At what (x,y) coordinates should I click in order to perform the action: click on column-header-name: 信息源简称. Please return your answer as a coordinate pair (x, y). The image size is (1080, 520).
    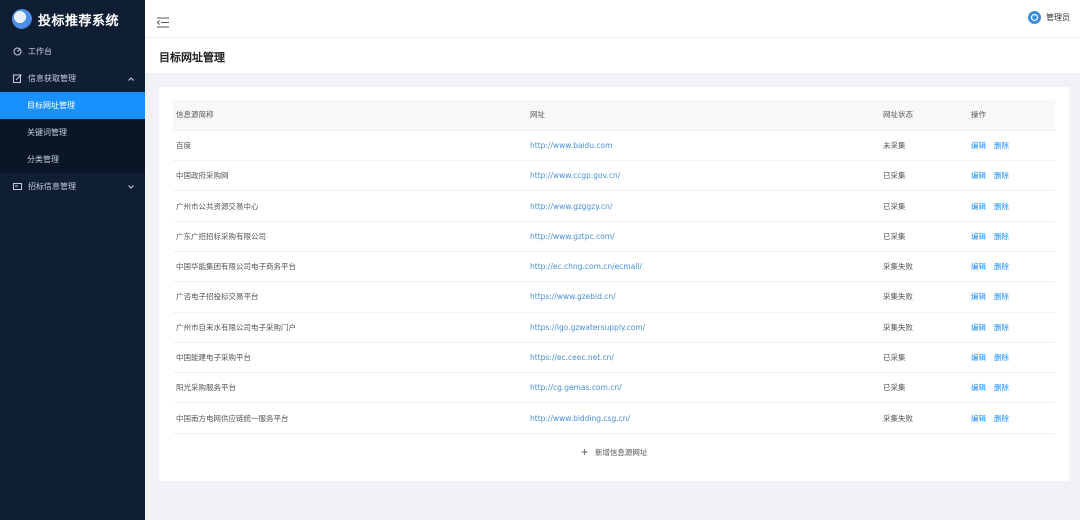
    Looking at the image, I should click on (350, 115).